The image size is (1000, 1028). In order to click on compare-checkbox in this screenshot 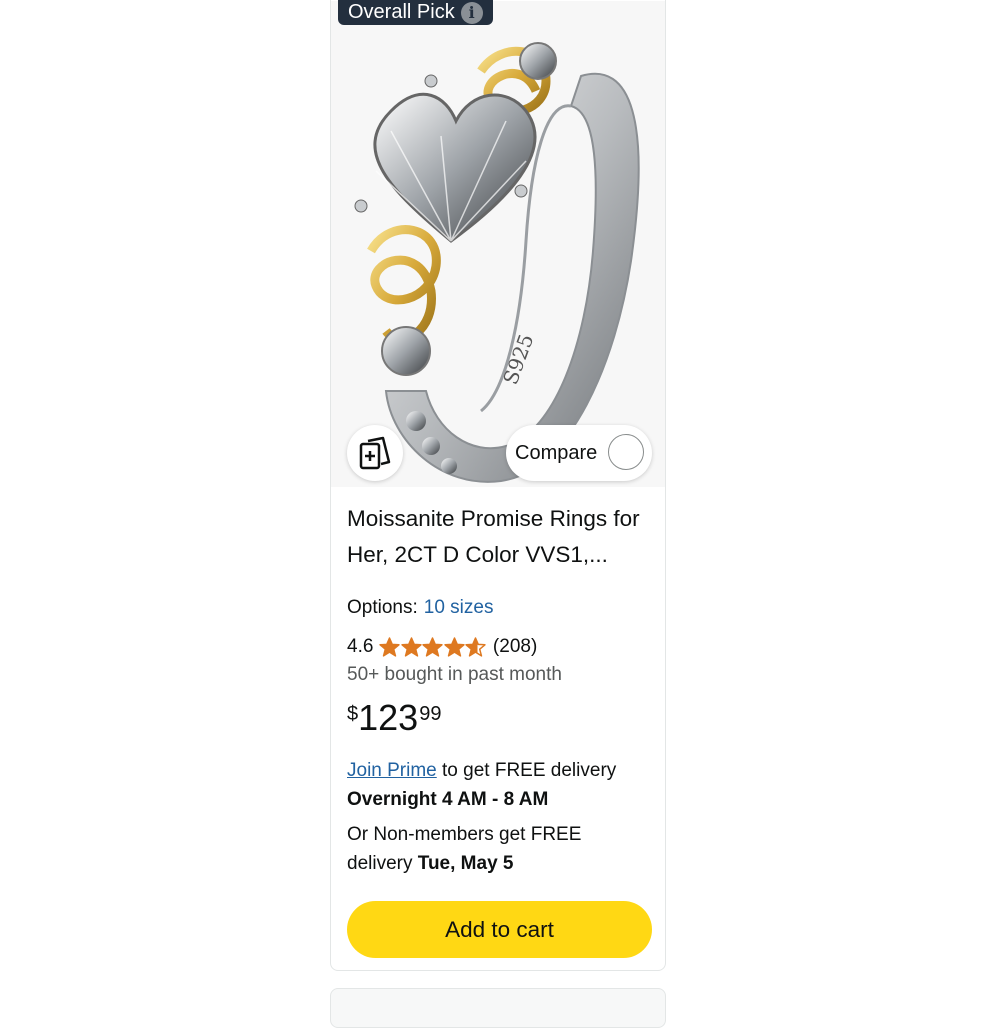, I will do `click(626, 452)`.